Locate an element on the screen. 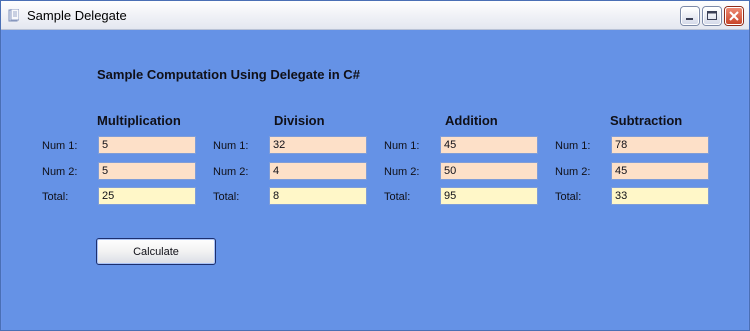 The image size is (750, 331). division-num1-input is located at coordinates (318, 145).